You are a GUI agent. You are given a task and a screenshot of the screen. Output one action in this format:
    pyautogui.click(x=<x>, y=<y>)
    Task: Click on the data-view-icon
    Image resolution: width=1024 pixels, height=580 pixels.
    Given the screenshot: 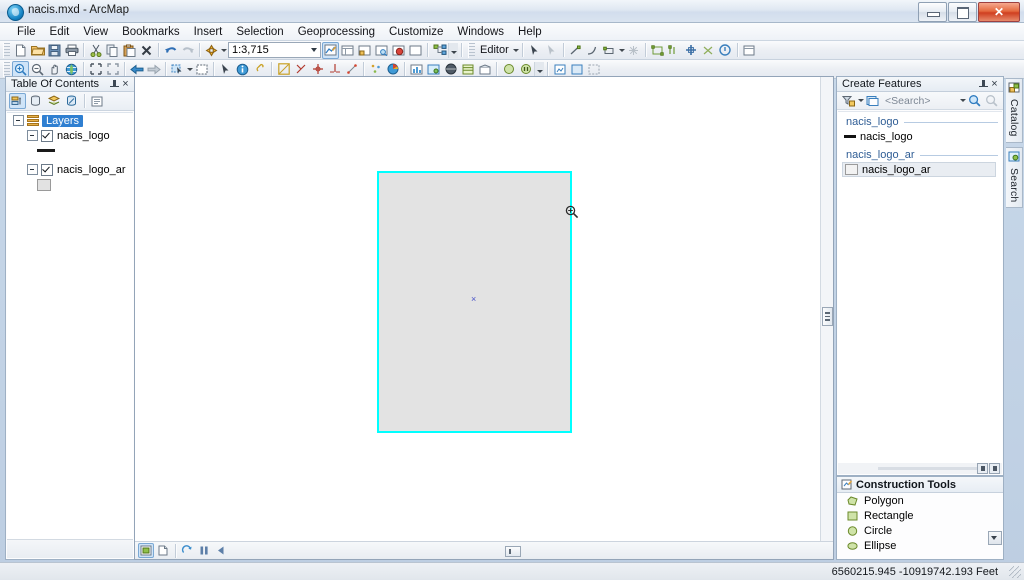 What is the action you would take?
    pyautogui.click(x=146, y=550)
    